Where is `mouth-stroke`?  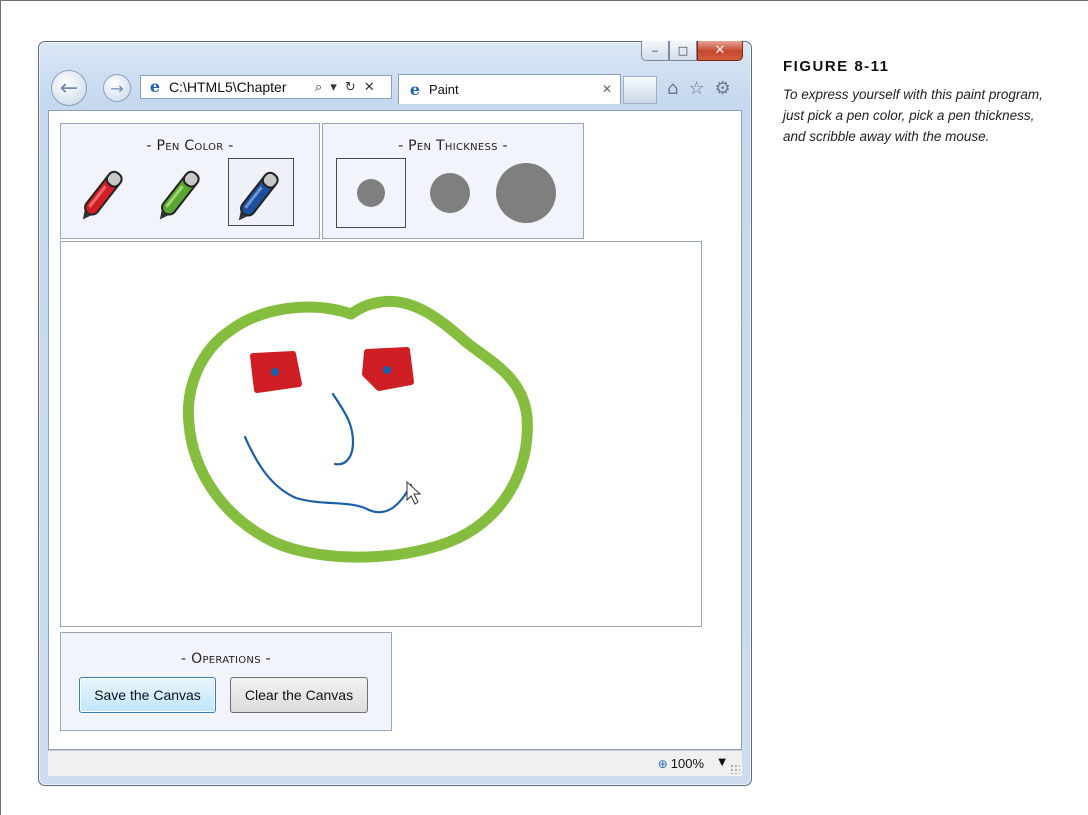 mouth-stroke is located at coordinates (328, 474).